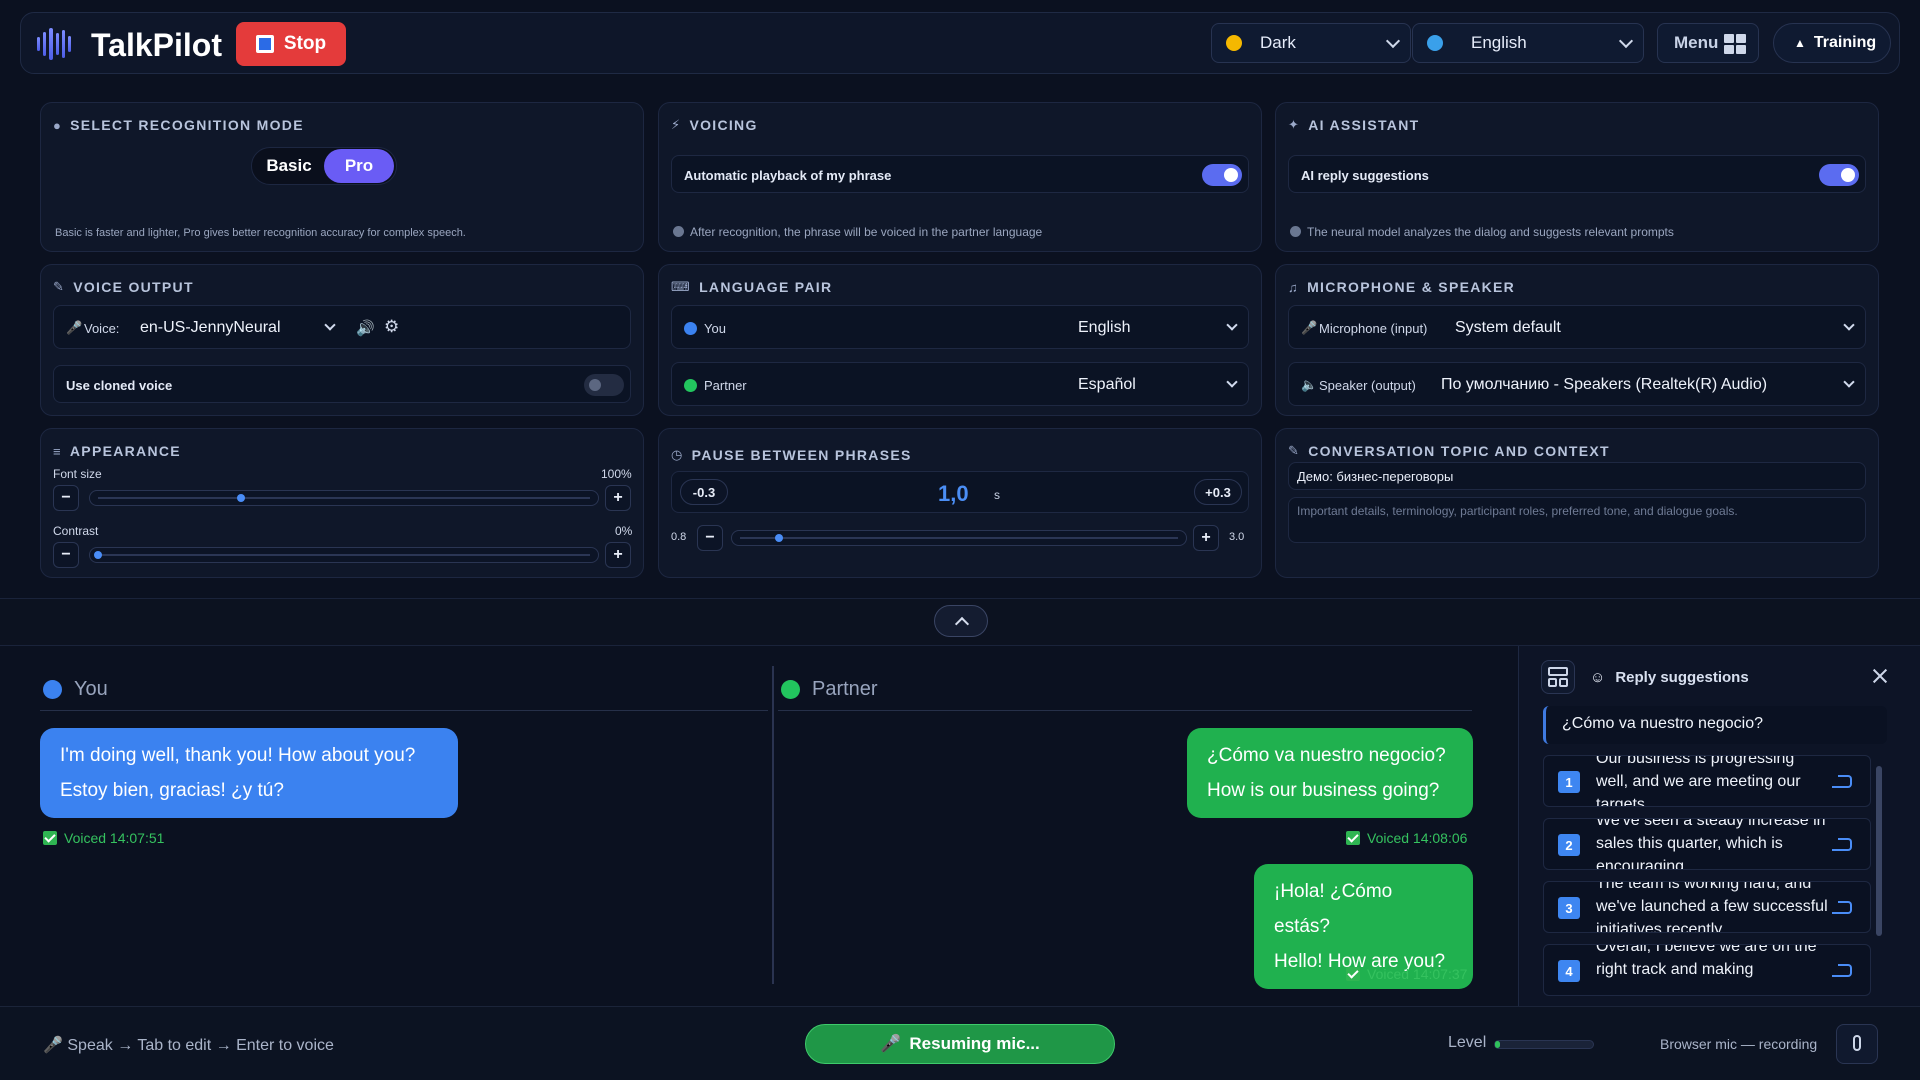  Describe the element at coordinates (788, 175) in the screenshot. I see `voicing-toggle-label: Automatic playback of my phrase` at that location.